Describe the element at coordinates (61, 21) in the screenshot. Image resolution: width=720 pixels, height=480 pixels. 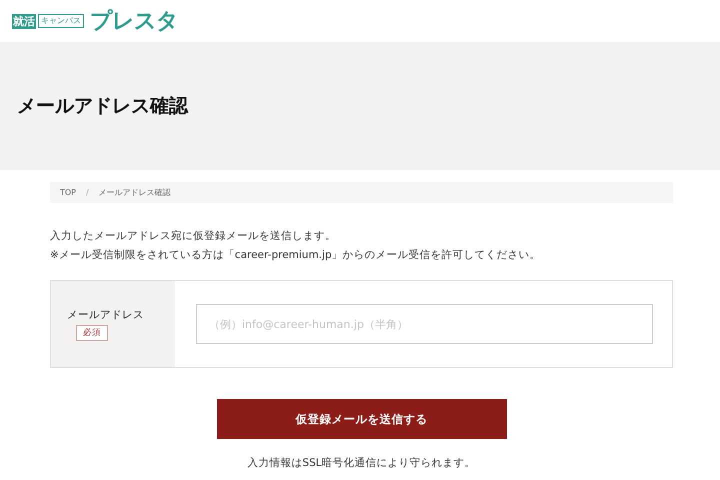
I see `logo-subtitle: キャンパス` at that location.